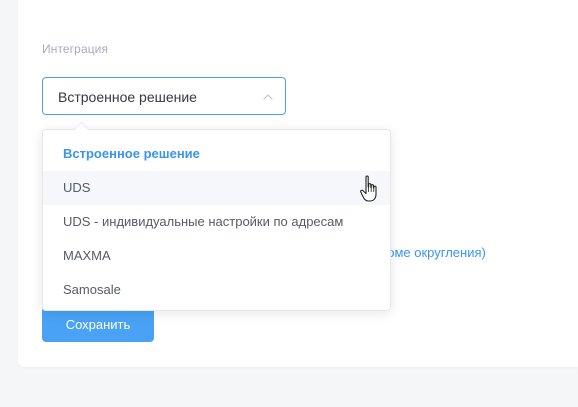  What do you see at coordinates (216, 154) in the screenshot?
I see `option-built-in: Встроенное решение` at bounding box center [216, 154].